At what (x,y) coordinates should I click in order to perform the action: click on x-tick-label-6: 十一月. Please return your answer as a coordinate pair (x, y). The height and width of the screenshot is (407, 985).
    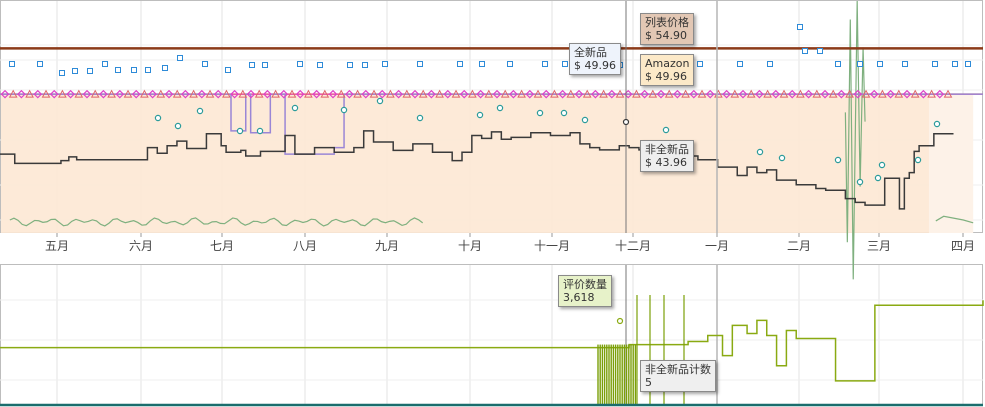
    Looking at the image, I should click on (552, 246).